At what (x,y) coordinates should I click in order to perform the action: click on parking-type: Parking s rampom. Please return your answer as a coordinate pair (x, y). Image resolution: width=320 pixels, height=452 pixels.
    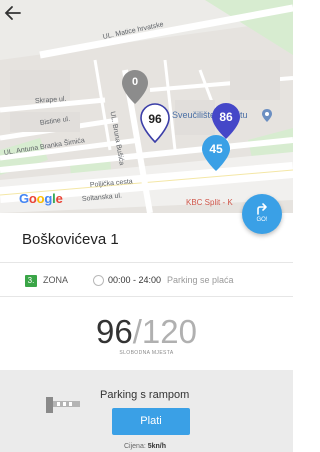
    Looking at the image, I should click on (145, 395).